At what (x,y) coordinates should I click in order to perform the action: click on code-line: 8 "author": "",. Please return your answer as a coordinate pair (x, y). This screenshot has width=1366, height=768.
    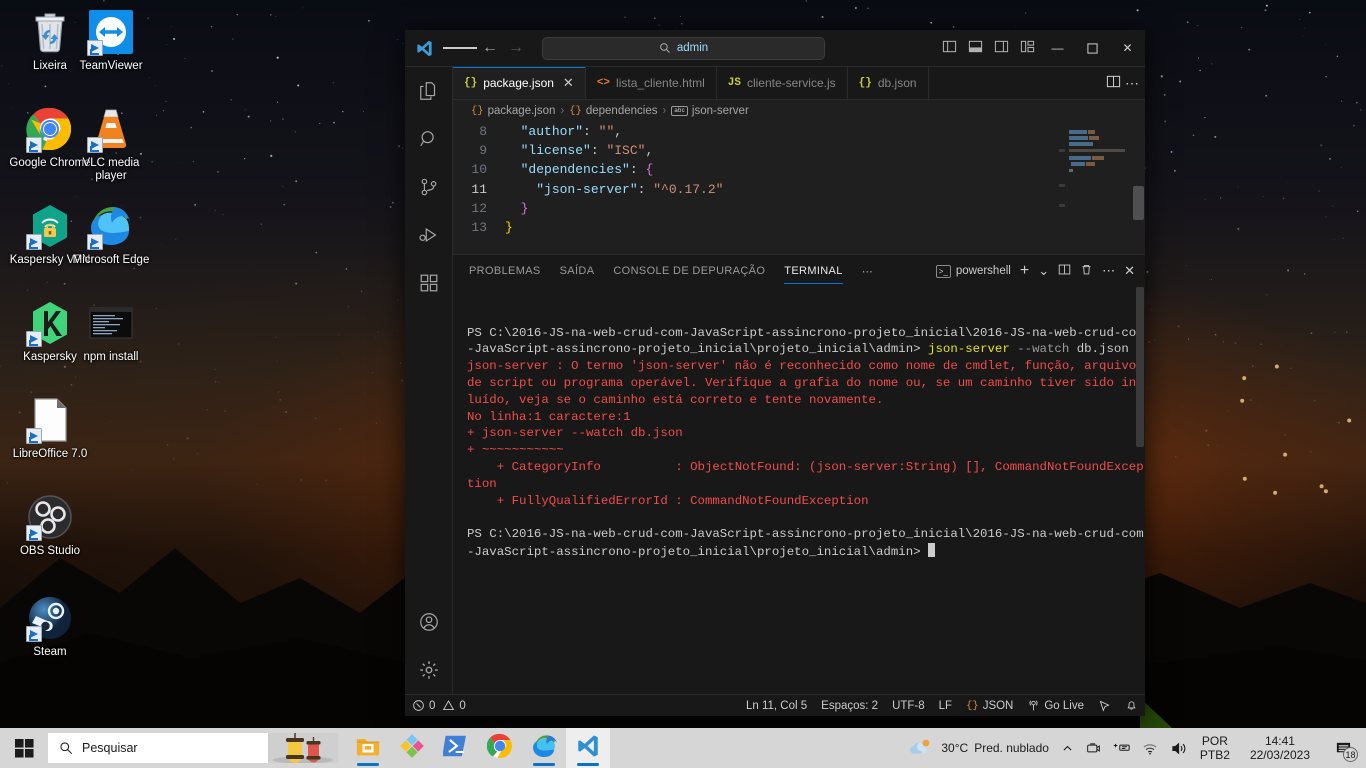
    Looking at the image, I should click on (799, 131).